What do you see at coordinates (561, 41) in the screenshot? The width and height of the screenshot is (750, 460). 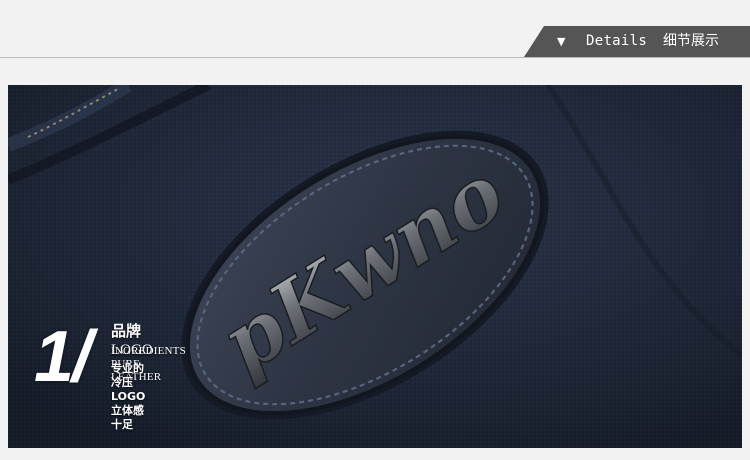 I see `triangle-down-icon: ▼` at bounding box center [561, 41].